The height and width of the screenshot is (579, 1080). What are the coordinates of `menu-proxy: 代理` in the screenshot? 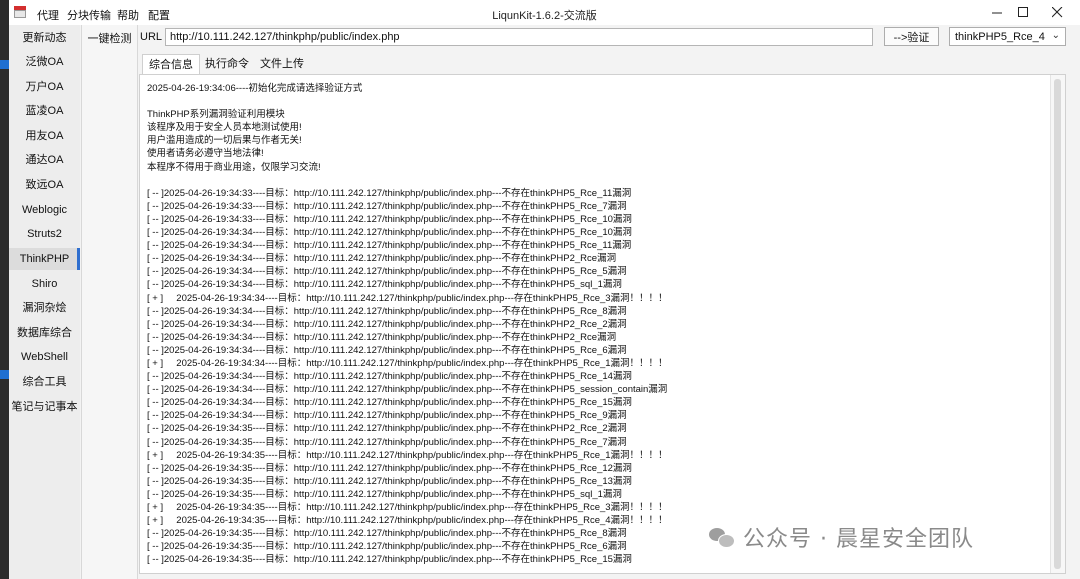 It's located at (48, 15).